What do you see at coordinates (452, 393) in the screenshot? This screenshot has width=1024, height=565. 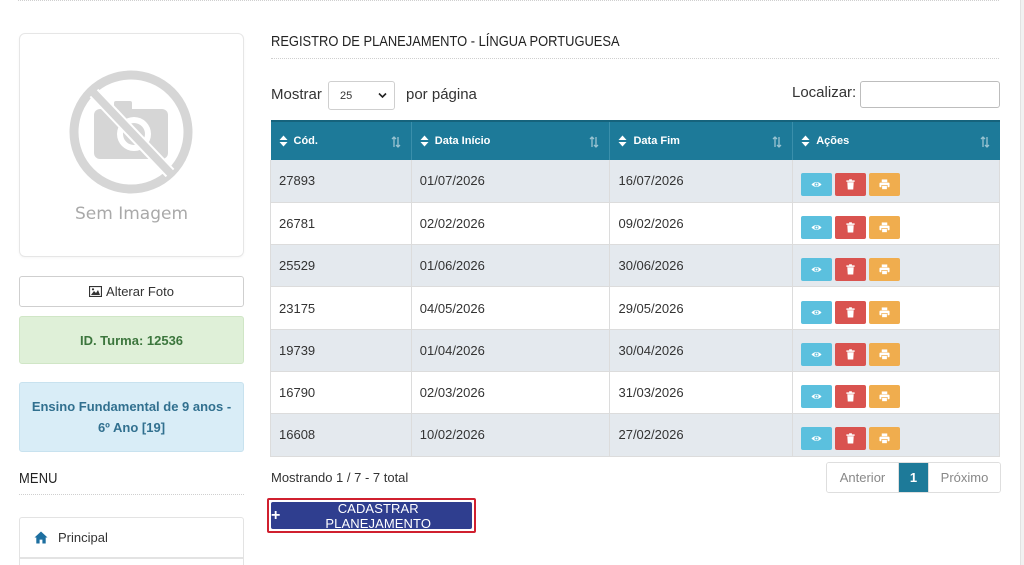 I see `cell-start-date: 02/03/2026` at bounding box center [452, 393].